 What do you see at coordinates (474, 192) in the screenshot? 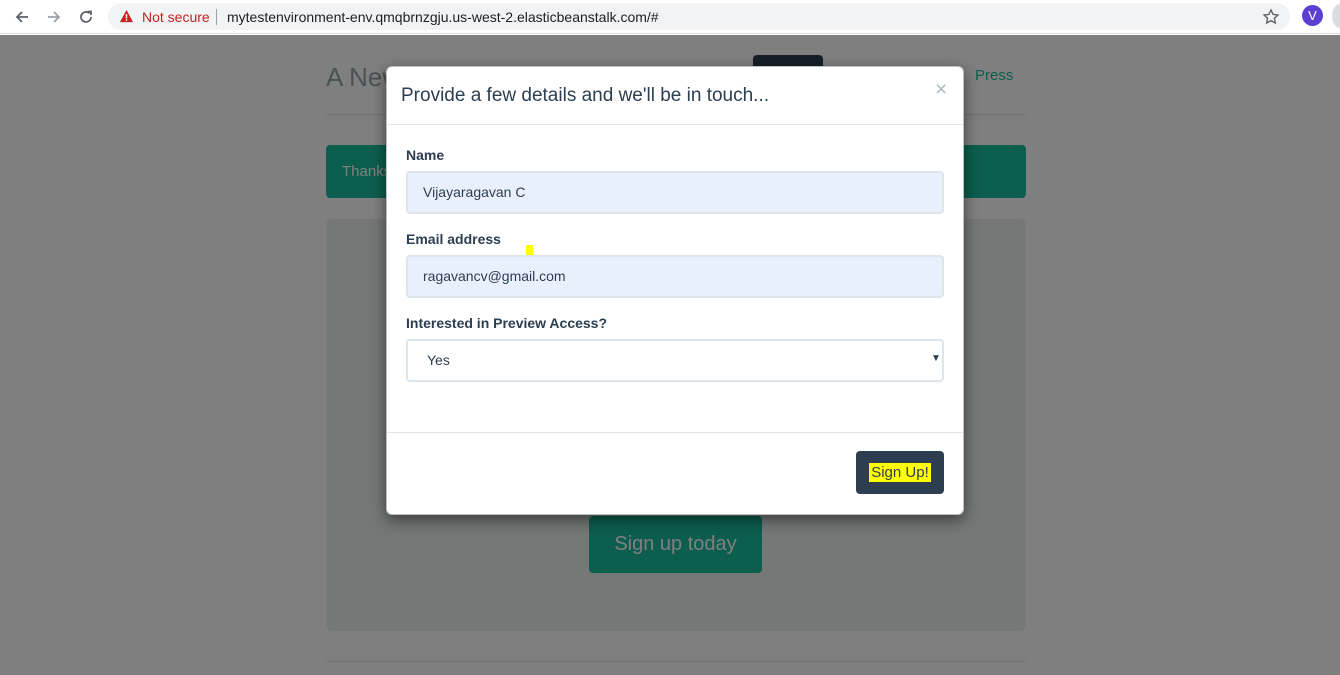
I see `name-input-value: Vijayaragavan C` at bounding box center [474, 192].